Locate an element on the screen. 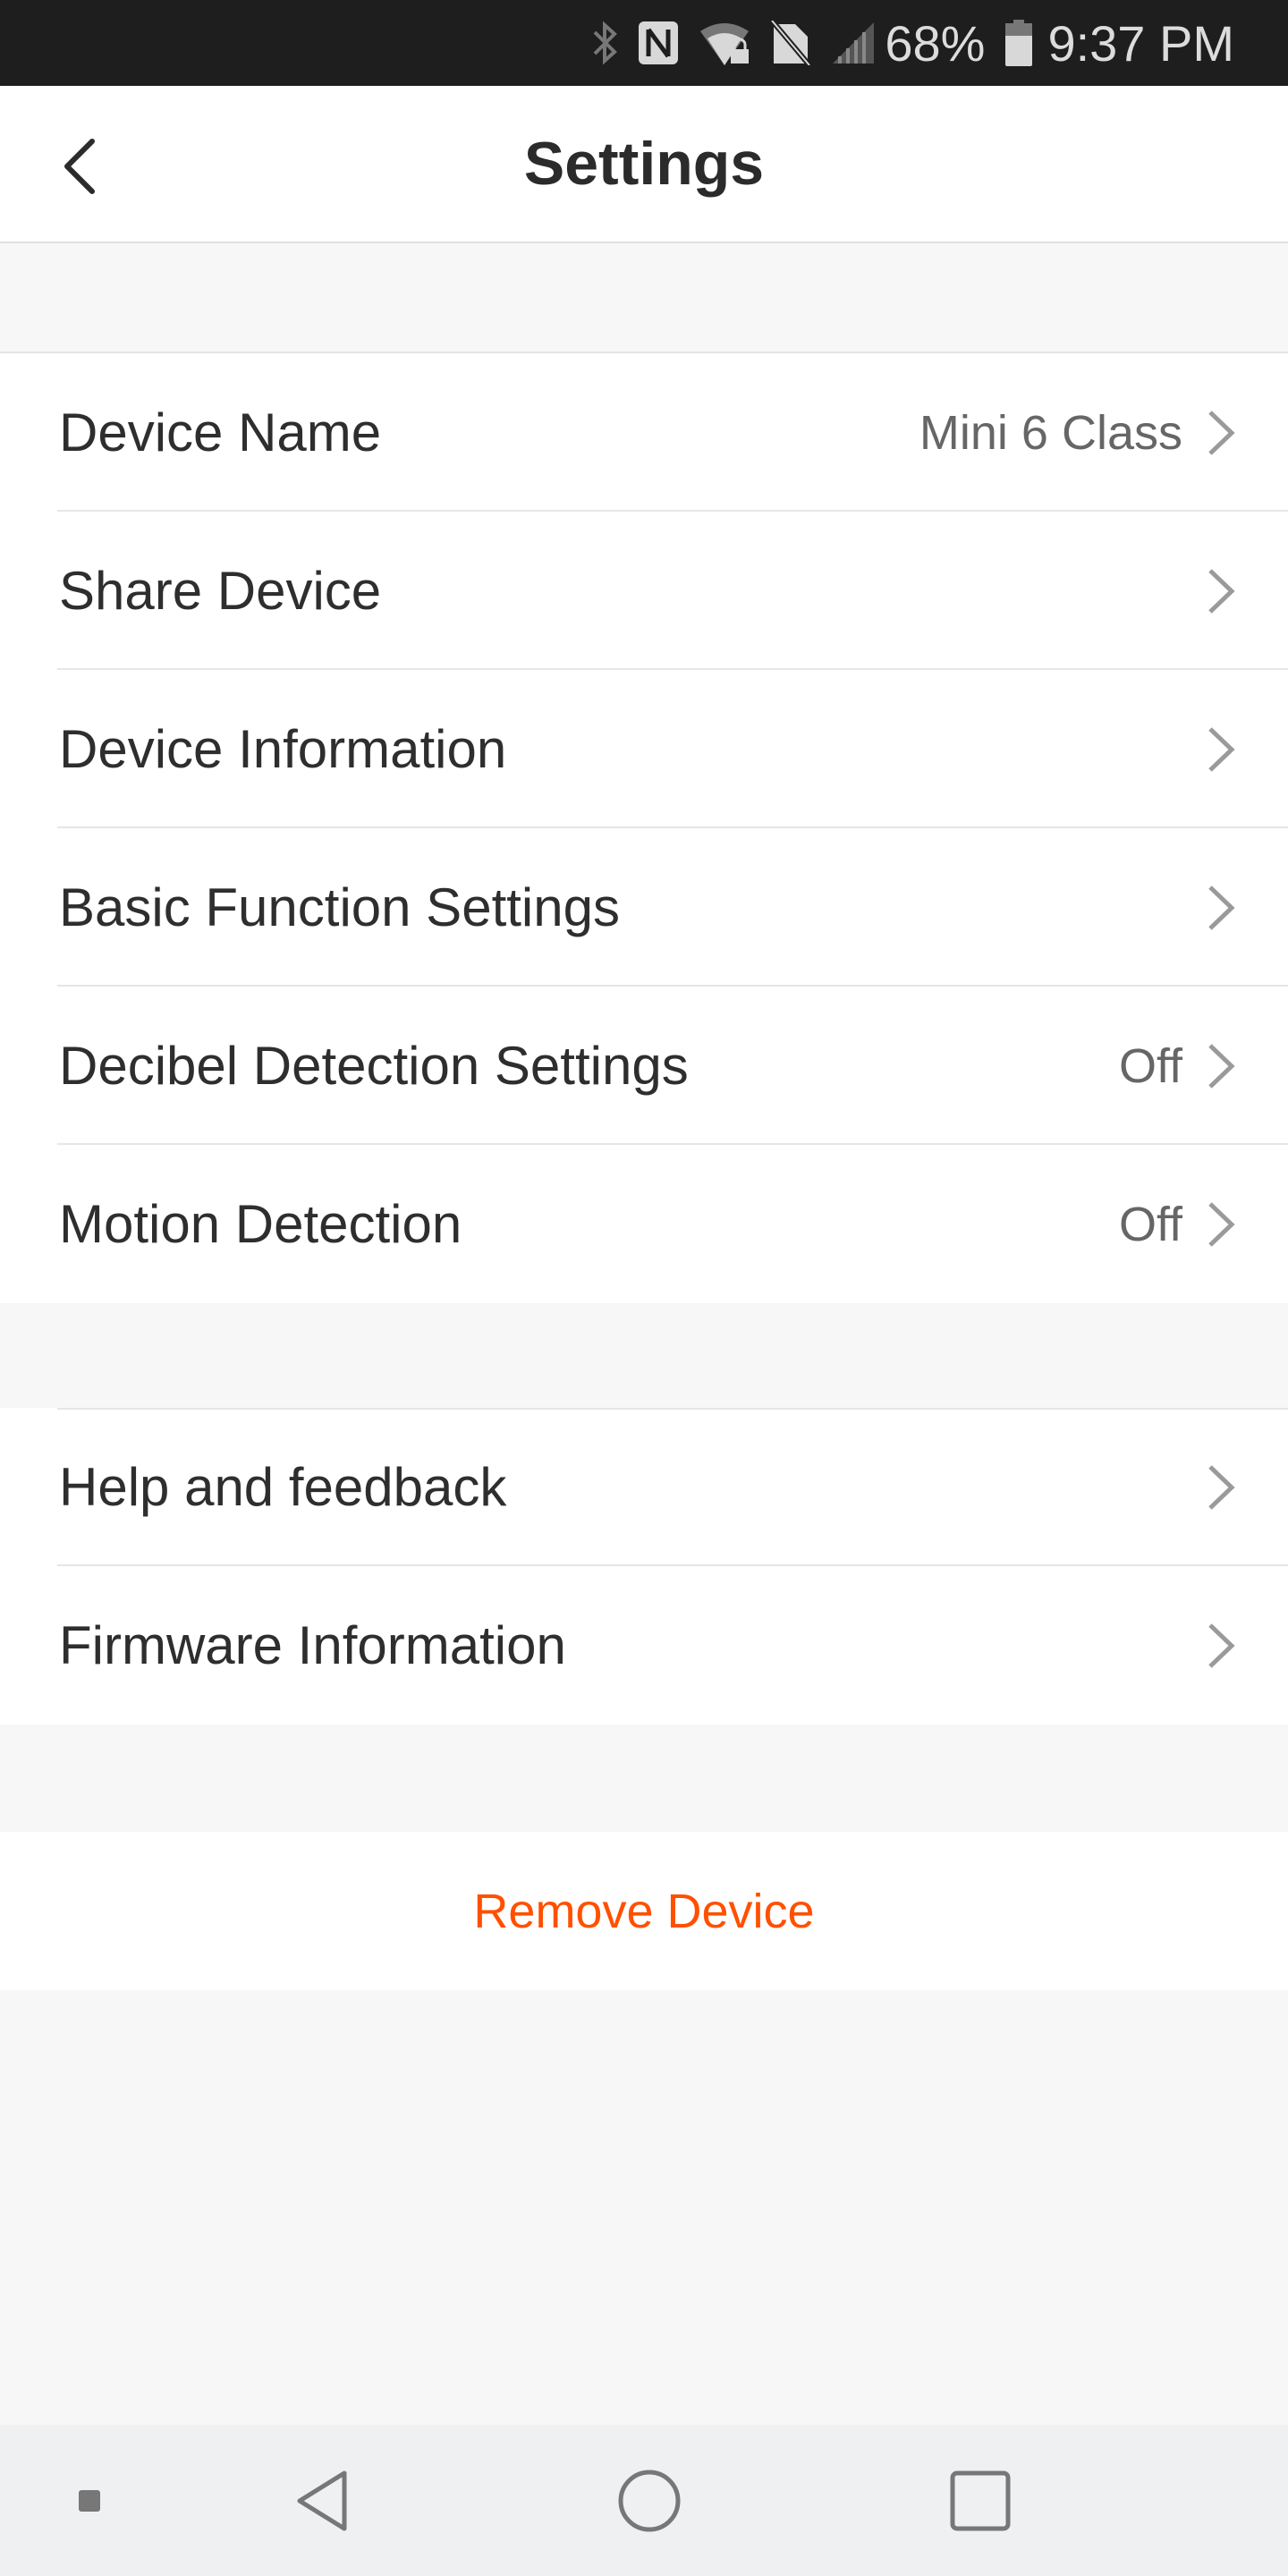 The height and width of the screenshot is (2576, 1288). nav-home-button is located at coordinates (649, 2500).